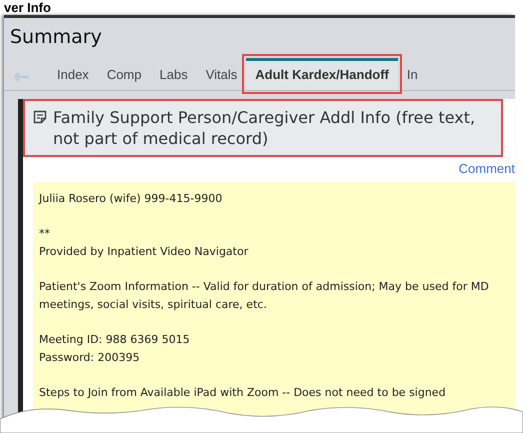 This screenshot has width=523, height=433. Describe the element at coordinates (115, 340) in the screenshot. I see `note-text: Meeting ID: 988 6369 5015` at that location.